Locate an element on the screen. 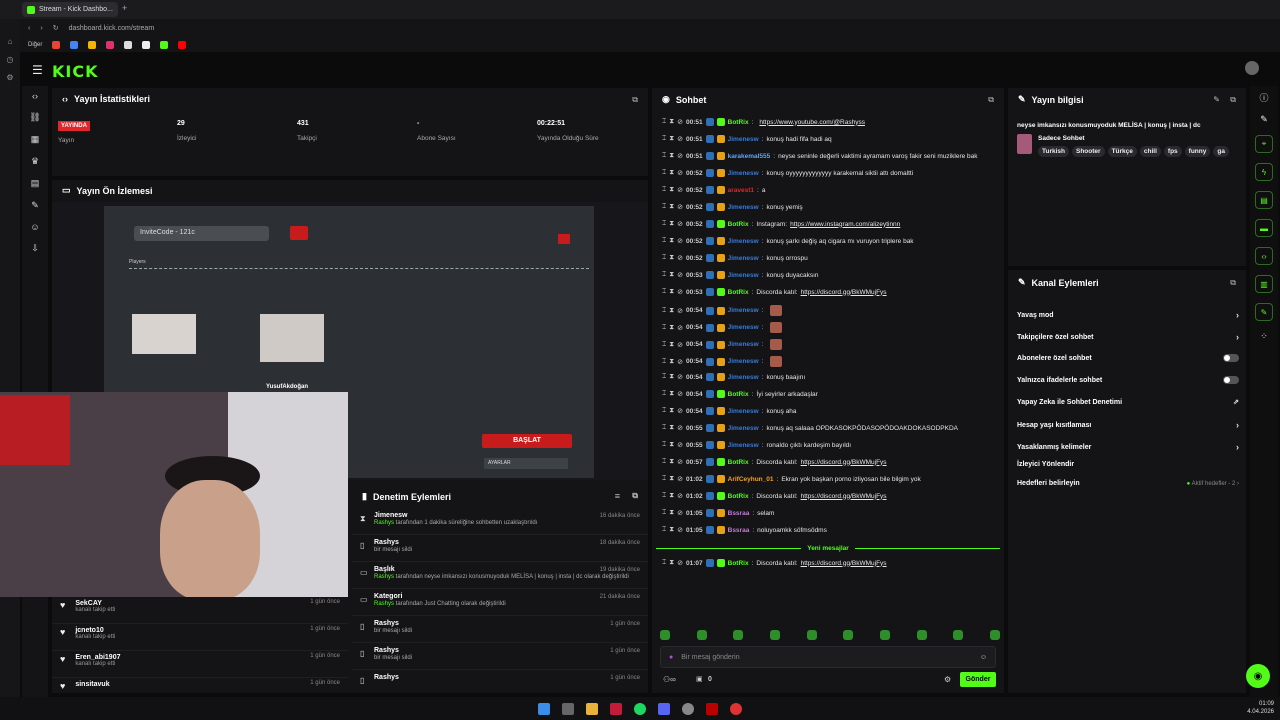 The height and width of the screenshot is (720, 1280). mic-icon: ● is located at coordinates (671, 657).